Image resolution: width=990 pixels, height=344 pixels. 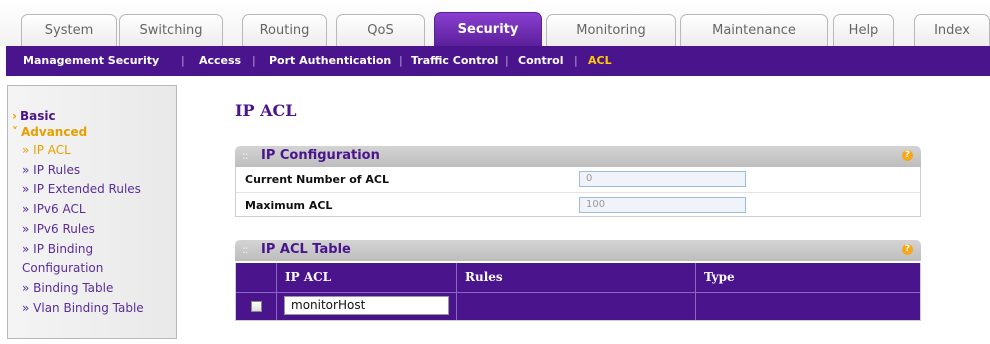 What do you see at coordinates (46, 150) in the screenshot?
I see `sidebar-item-ip-acl: » IP ACL` at bounding box center [46, 150].